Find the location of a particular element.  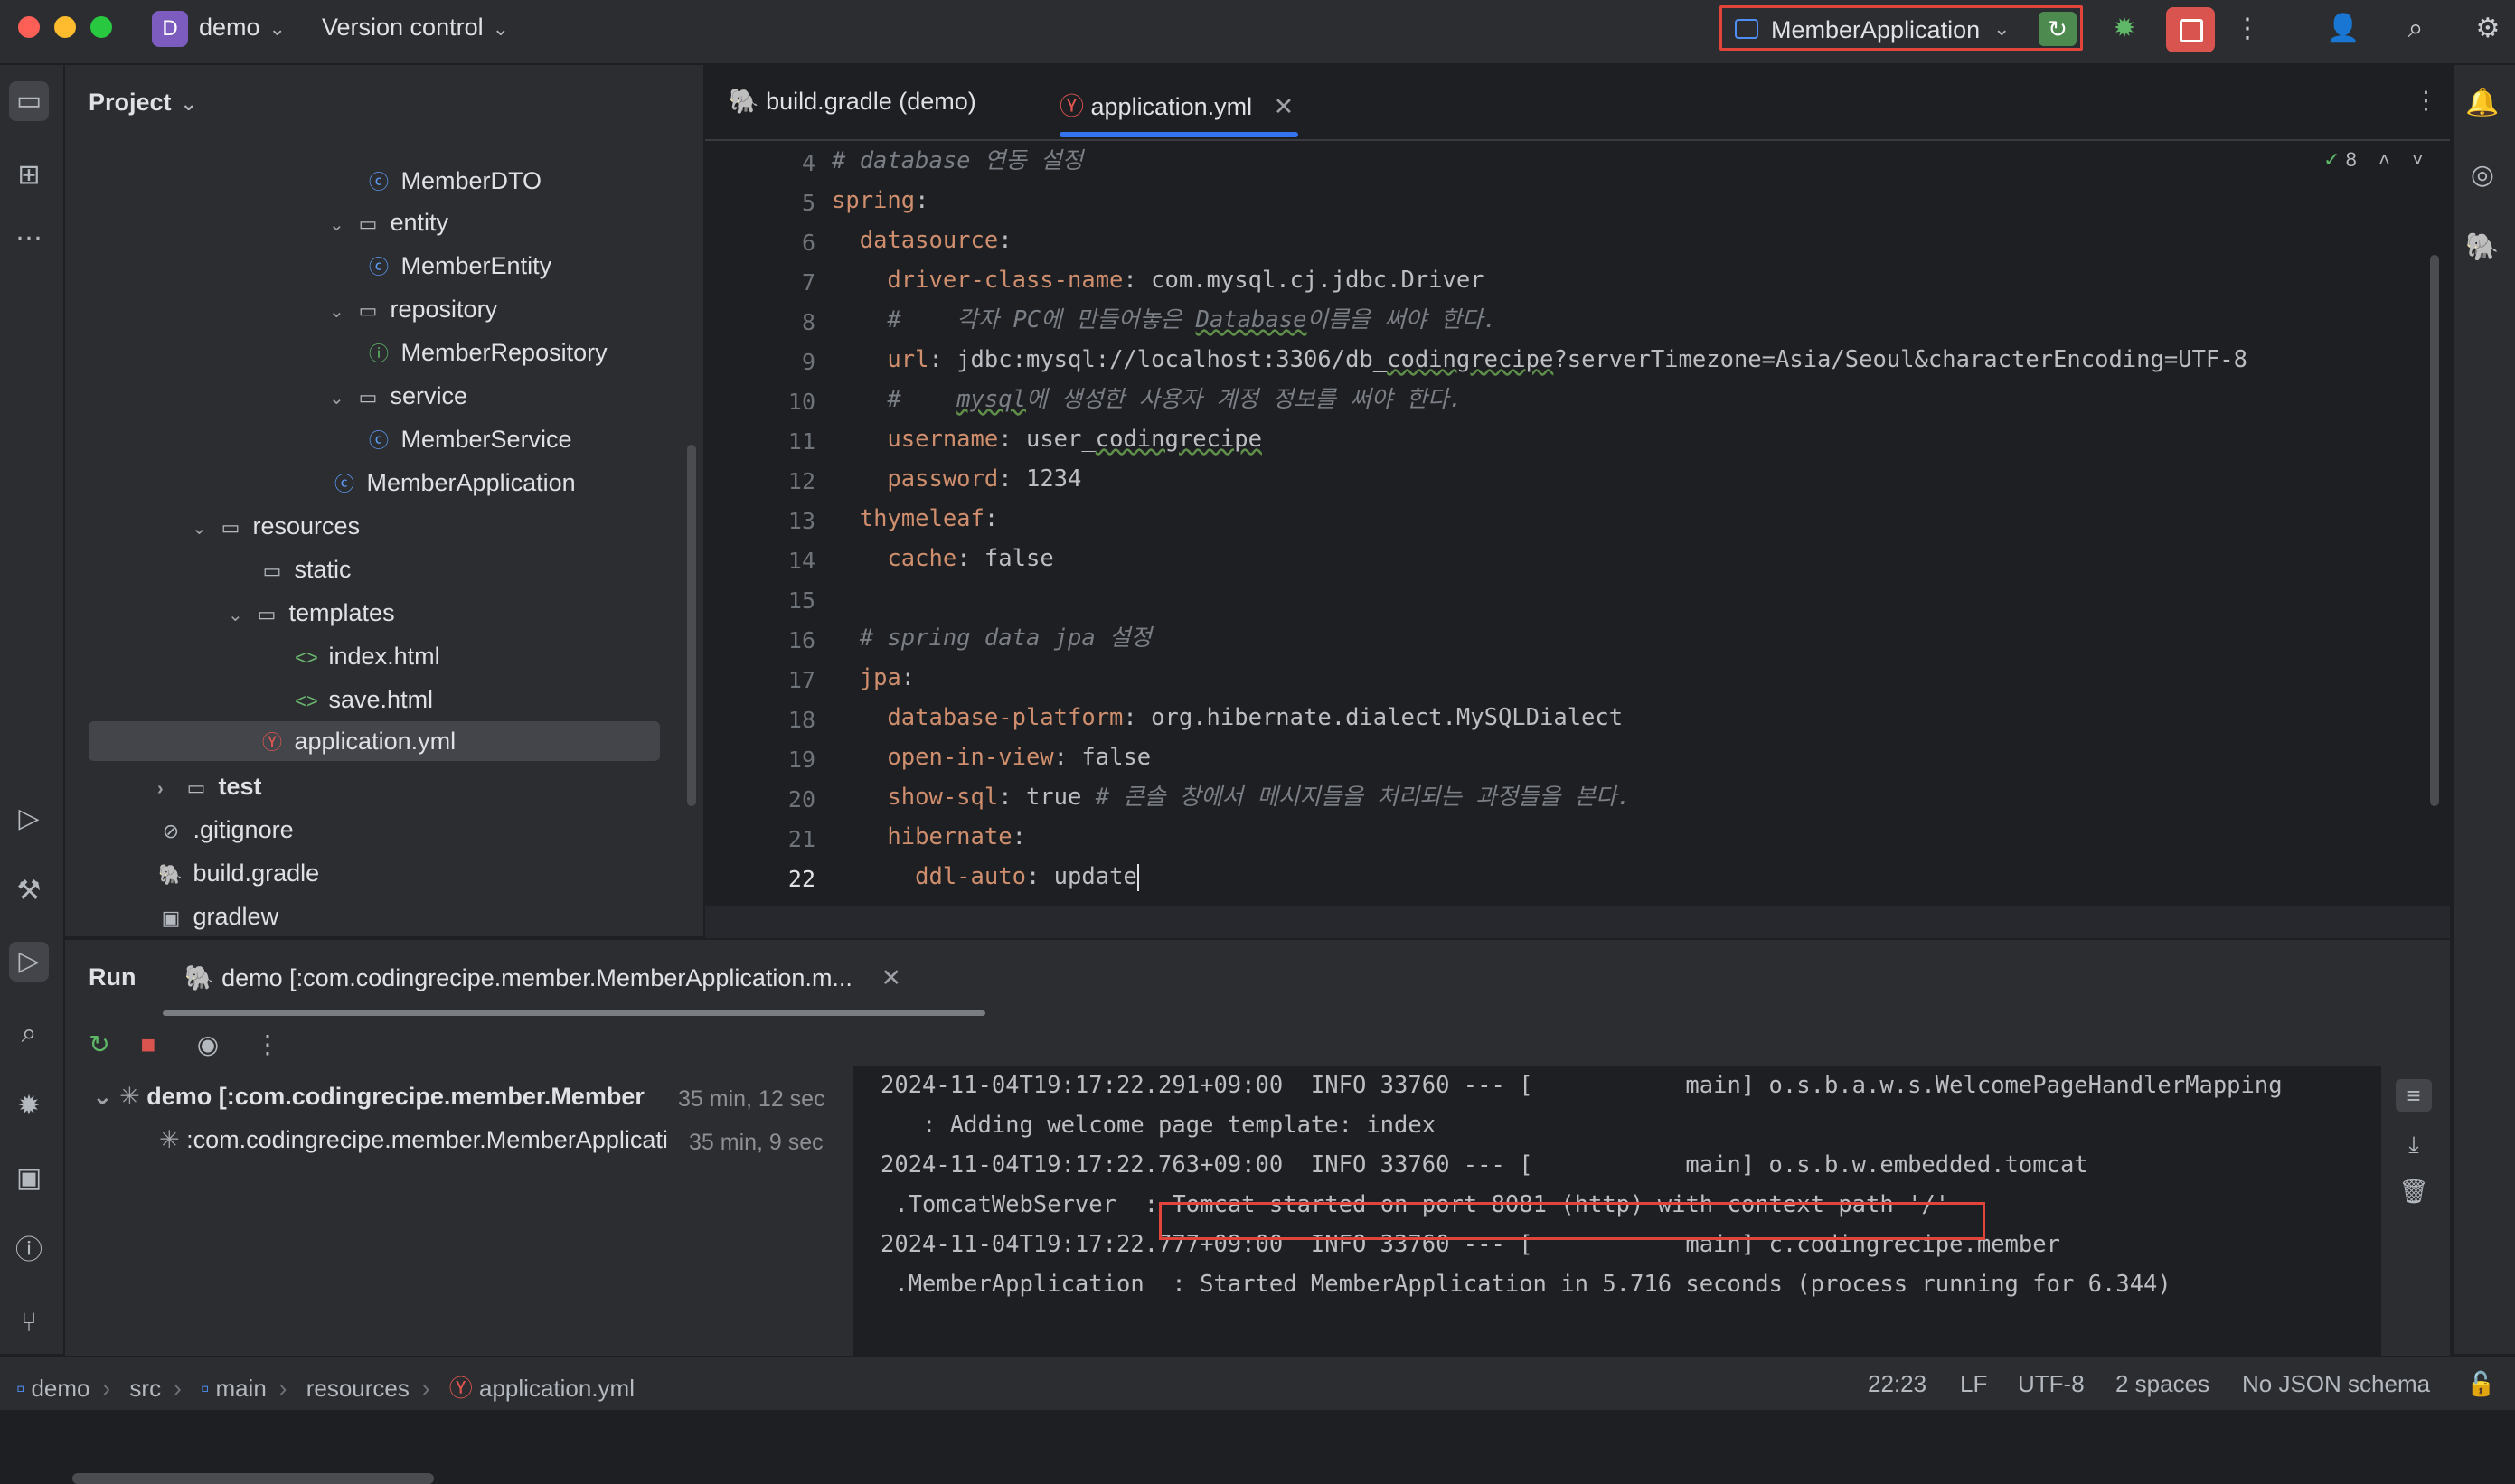

tree-item-gradlew: ▣ gradlew is located at coordinates (216, 916).